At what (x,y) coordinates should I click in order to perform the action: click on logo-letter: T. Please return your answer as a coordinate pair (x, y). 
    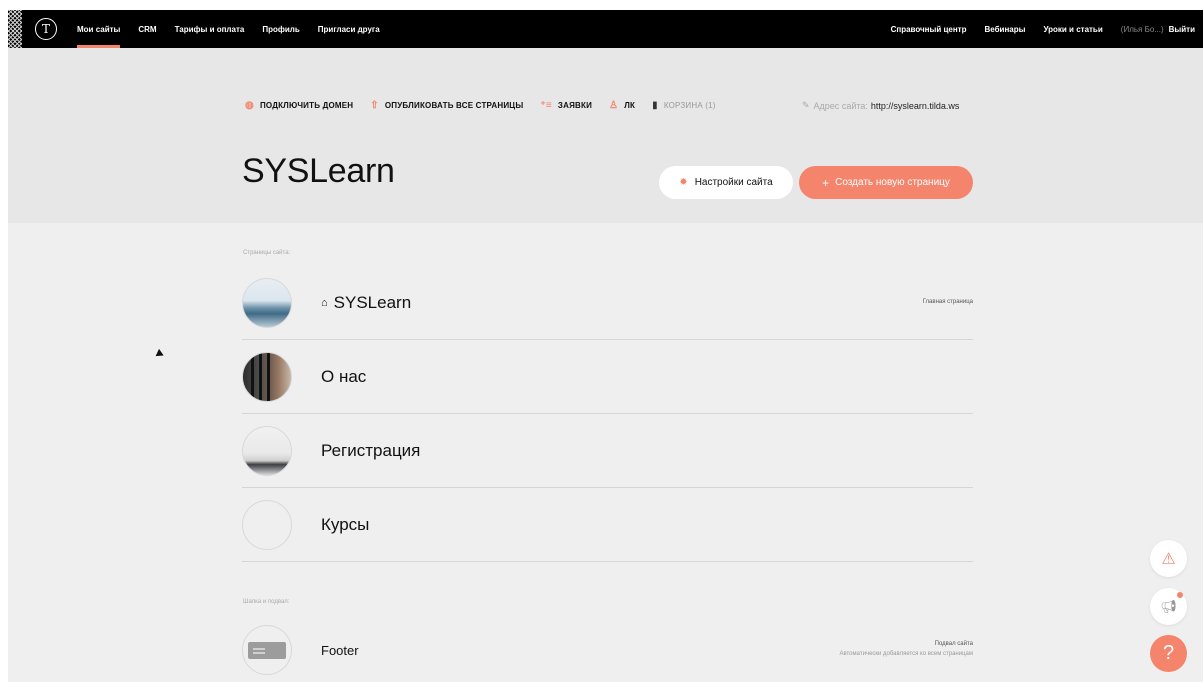
    Looking at the image, I should click on (45, 29).